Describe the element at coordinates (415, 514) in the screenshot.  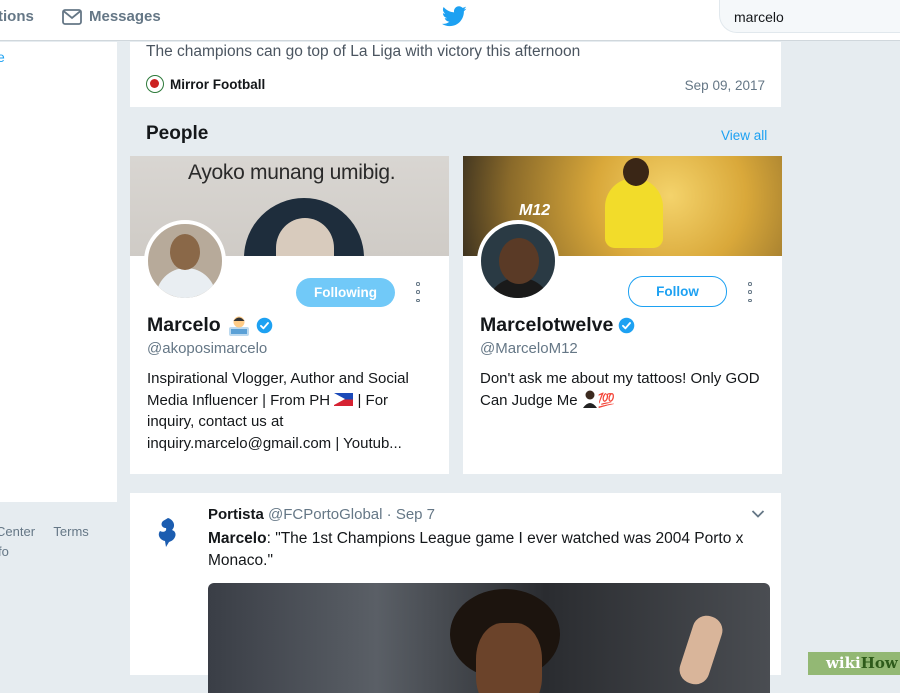
I see `tweet-date: Sep 7` at that location.